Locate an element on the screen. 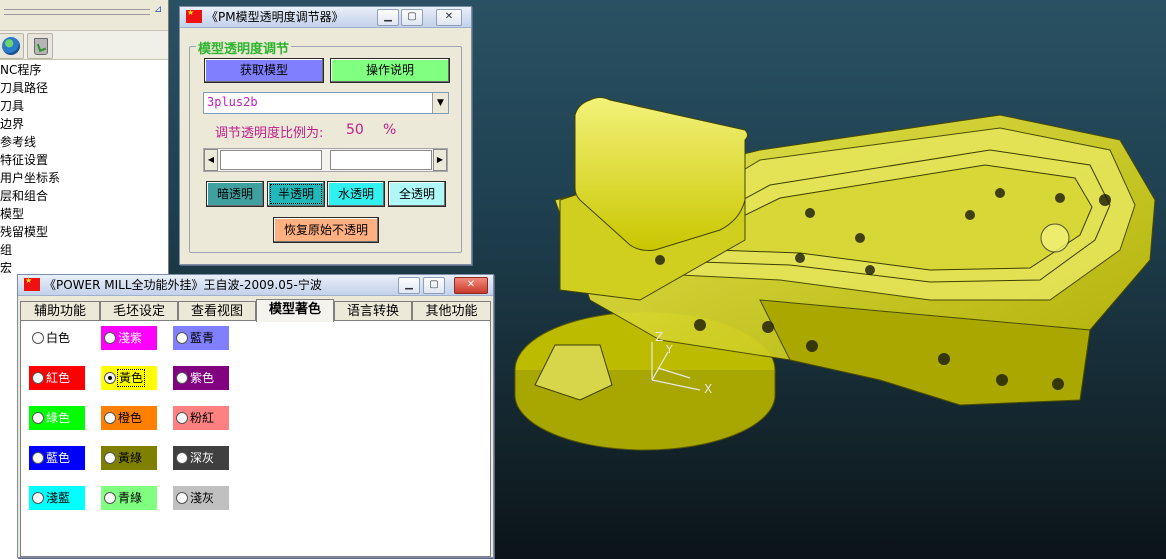 This screenshot has height=559, width=1166. color-option-label: 淺灰 is located at coordinates (202, 498).